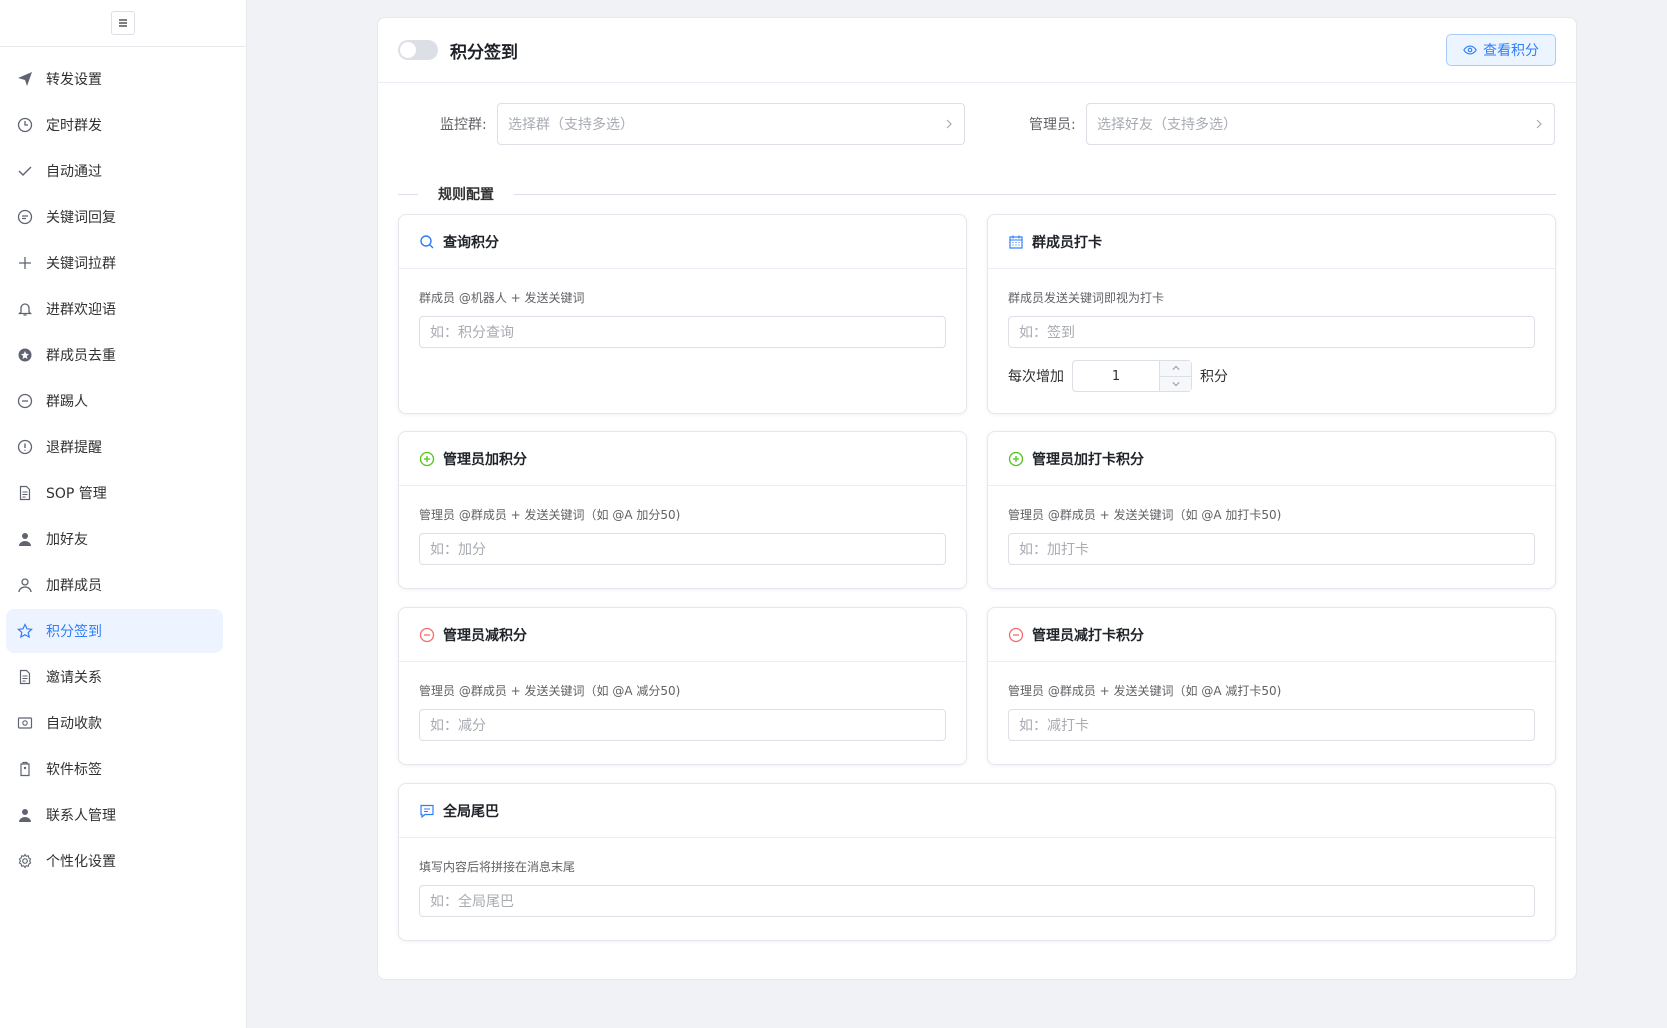 The image size is (1667, 1028). I want to click on sidebar-item-label: 加群成员, so click(74, 586).